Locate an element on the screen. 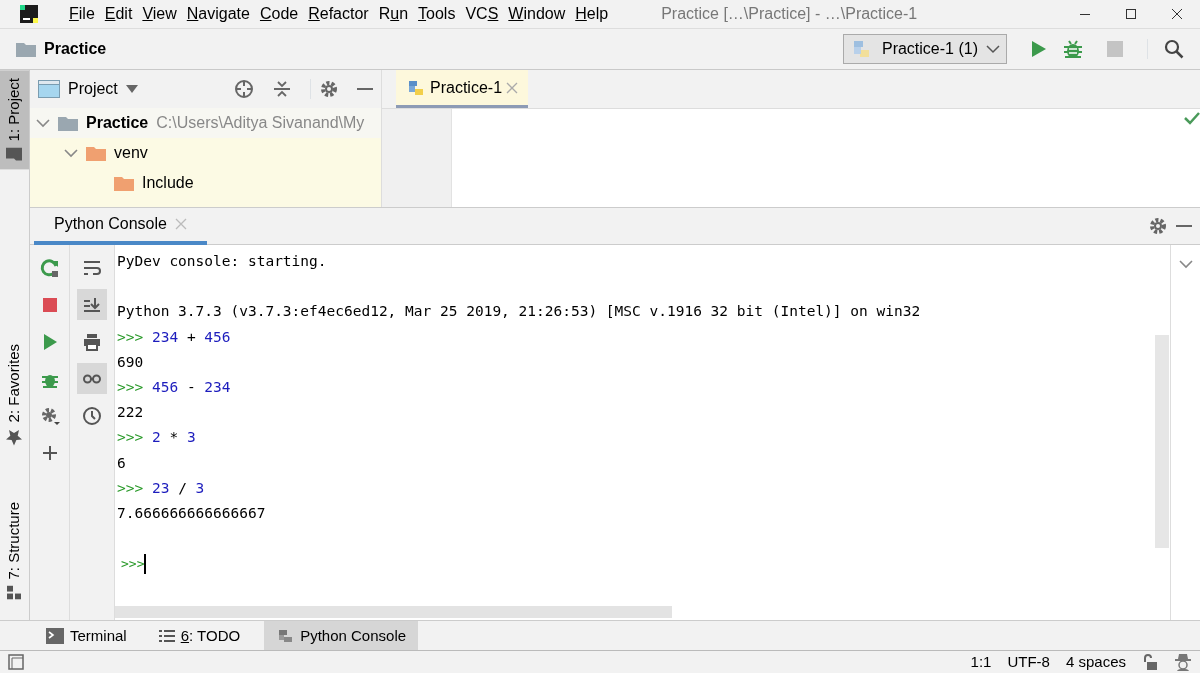 This screenshot has width=1200, height=673. tool-window-tab: 7: Structure is located at coordinates (14, 551).